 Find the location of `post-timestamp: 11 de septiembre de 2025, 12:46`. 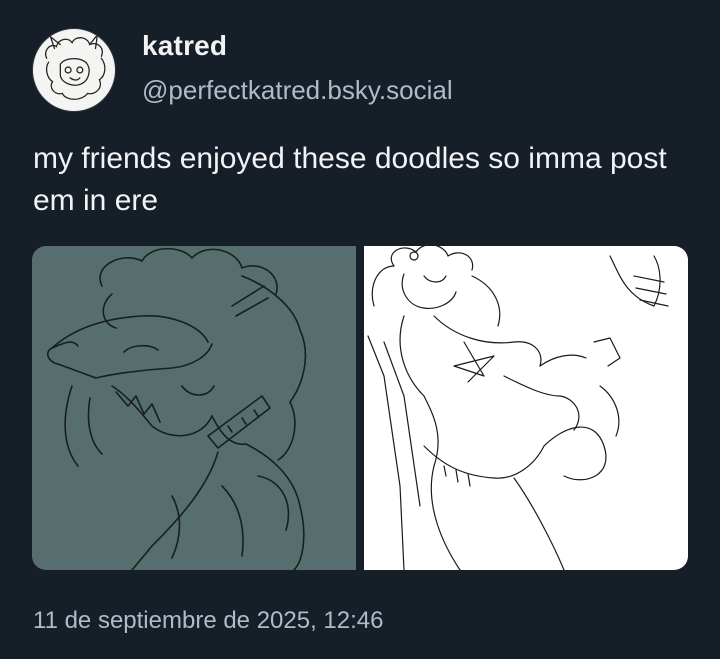

post-timestamp: 11 de septiembre de 2025, 12:46 is located at coordinates (208, 621).